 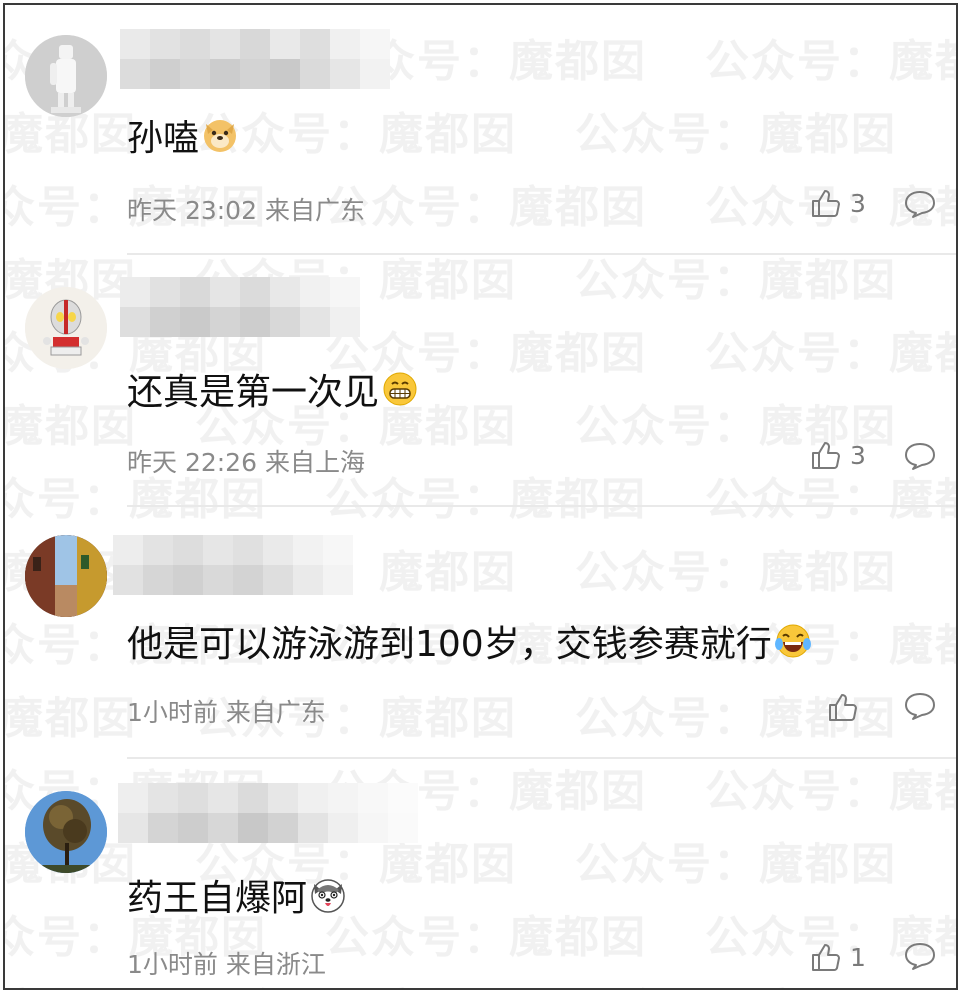 What do you see at coordinates (792, 641) in the screenshot?
I see `laugh-cry-emoji-icon` at bounding box center [792, 641].